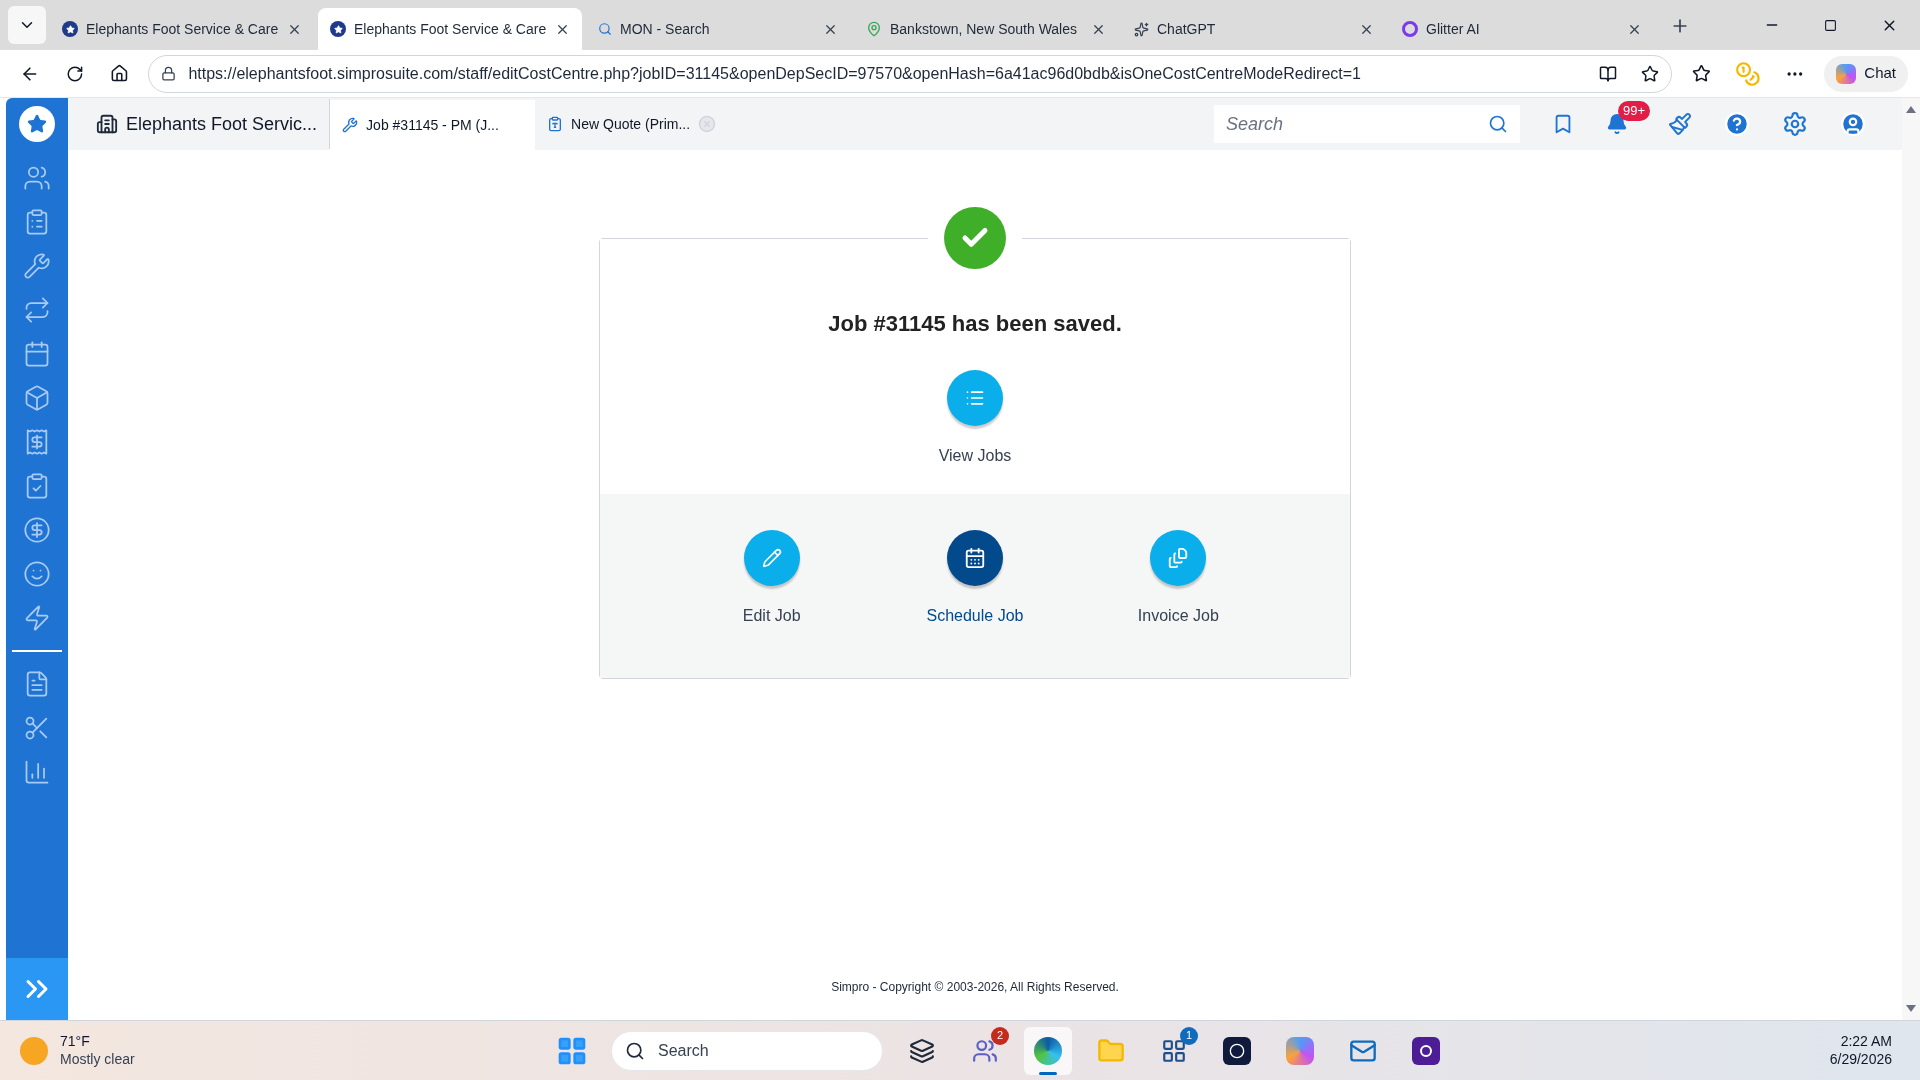 The height and width of the screenshot is (1080, 1920). I want to click on tab-title: Bankstown, New South Wales, so click(984, 29).